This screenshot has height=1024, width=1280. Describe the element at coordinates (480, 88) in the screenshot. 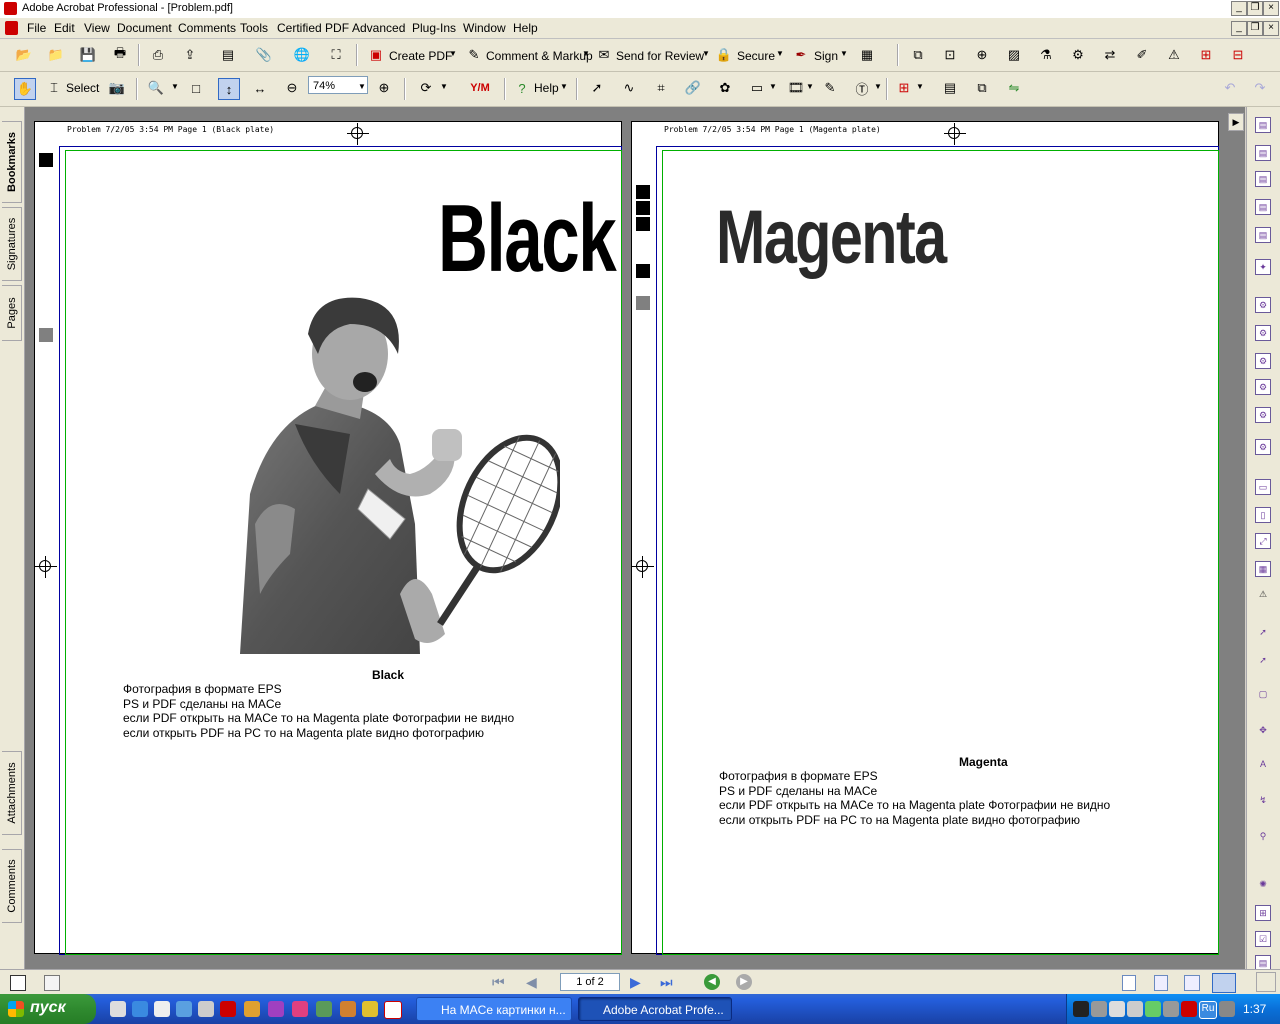

I see `ymk-icon: Y/M` at that location.